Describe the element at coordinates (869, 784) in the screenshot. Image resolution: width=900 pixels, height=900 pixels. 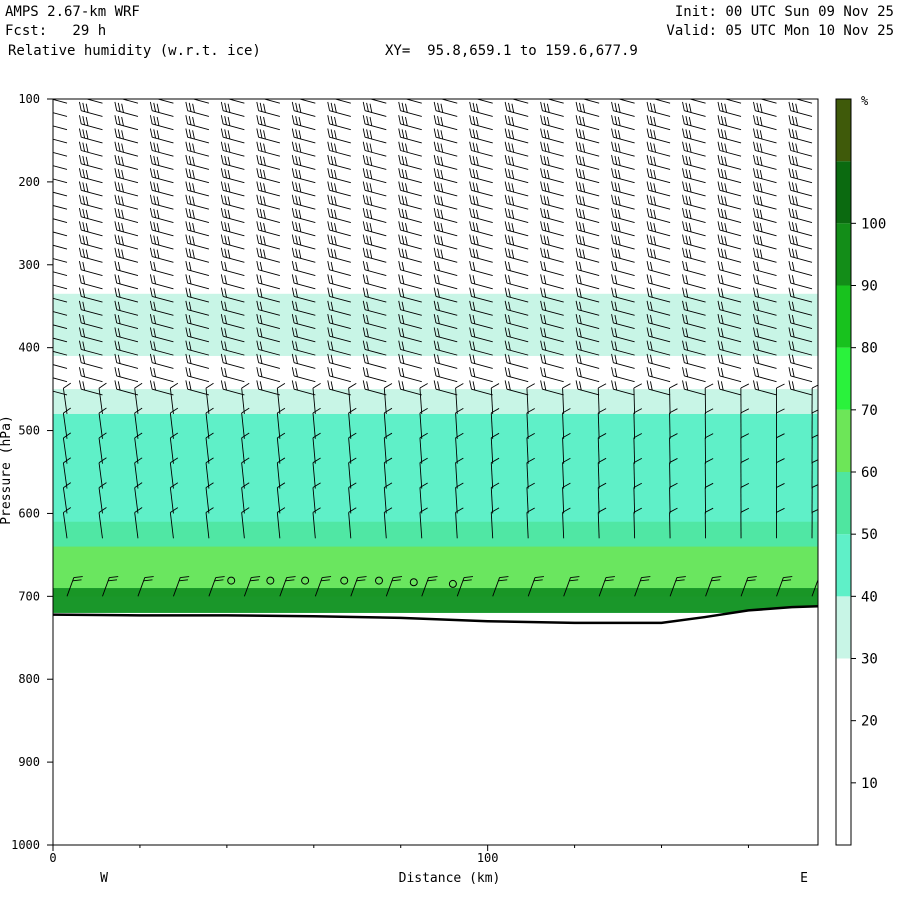
I see `colorbar-label: 10` at that location.